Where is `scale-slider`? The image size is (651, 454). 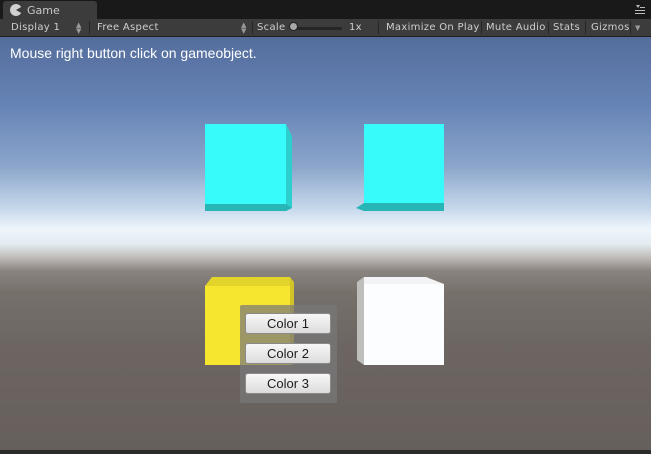
scale-slider is located at coordinates (317, 28).